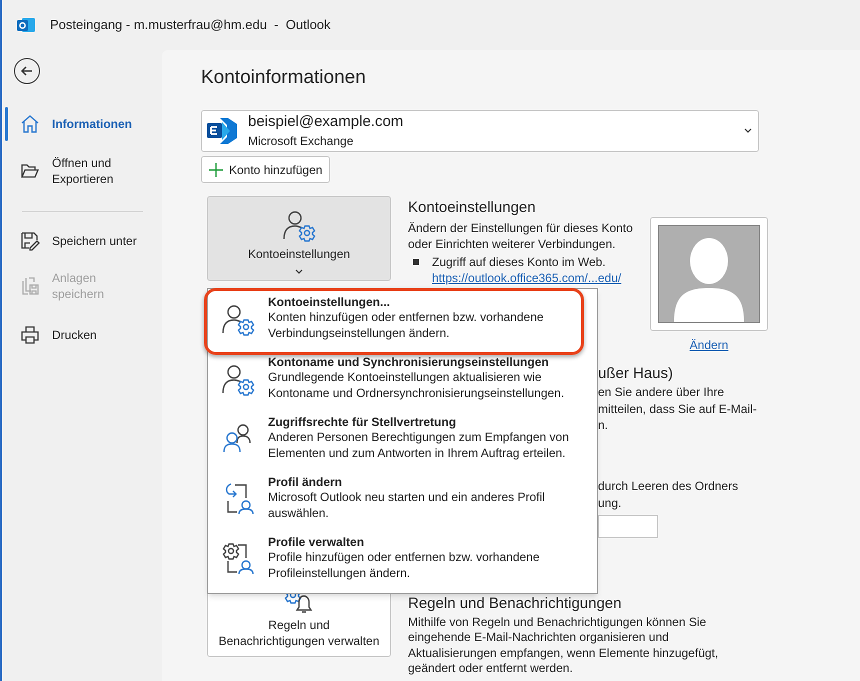  Describe the element at coordinates (82, 171) in the screenshot. I see `sidebar-item: Öffnen und Exportieren` at that location.